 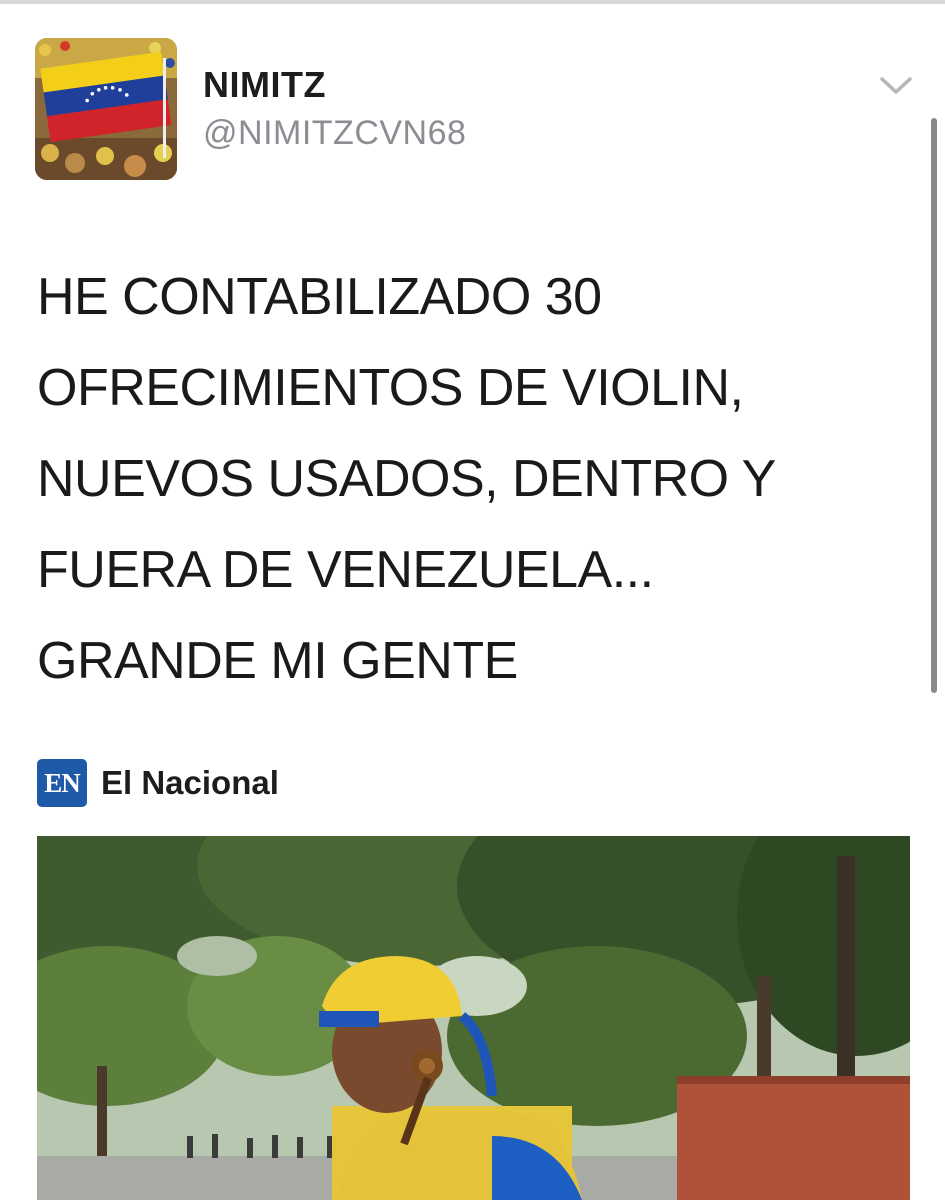 I want to click on chevron-down-icon, so click(x=896, y=85).